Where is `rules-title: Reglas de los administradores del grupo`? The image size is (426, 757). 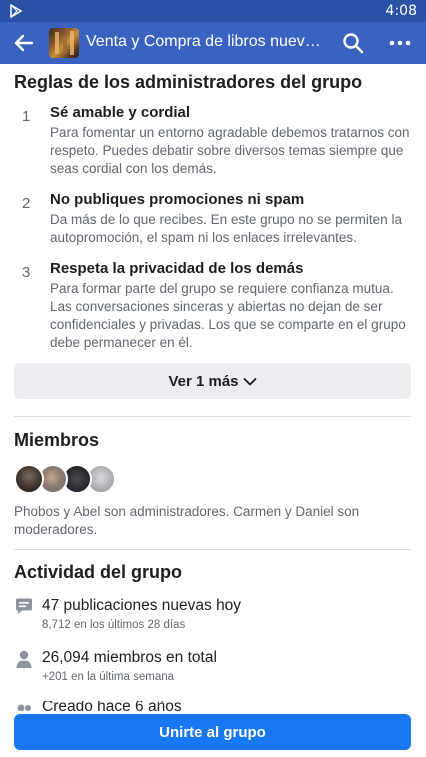 rules-title: Reglas de los administradores del grupo is located at coordinates (188, 82).